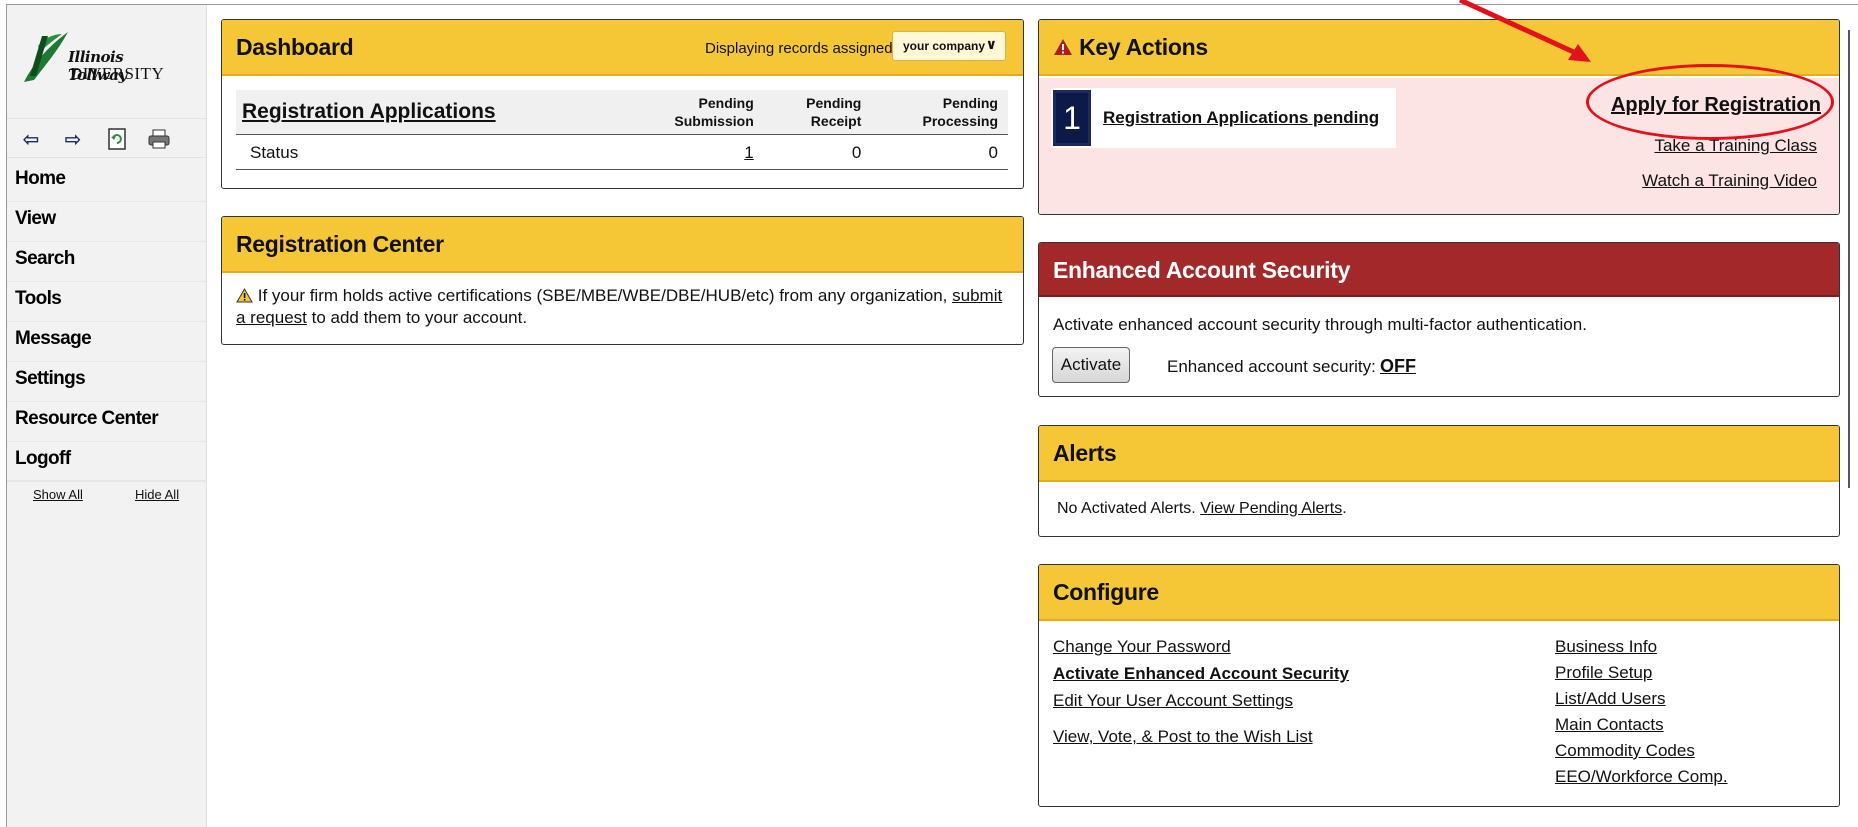 The height and width of the screenshot is (827, 1858). I want to click on assigned-to-select: your company ∨, so click(949, 46).